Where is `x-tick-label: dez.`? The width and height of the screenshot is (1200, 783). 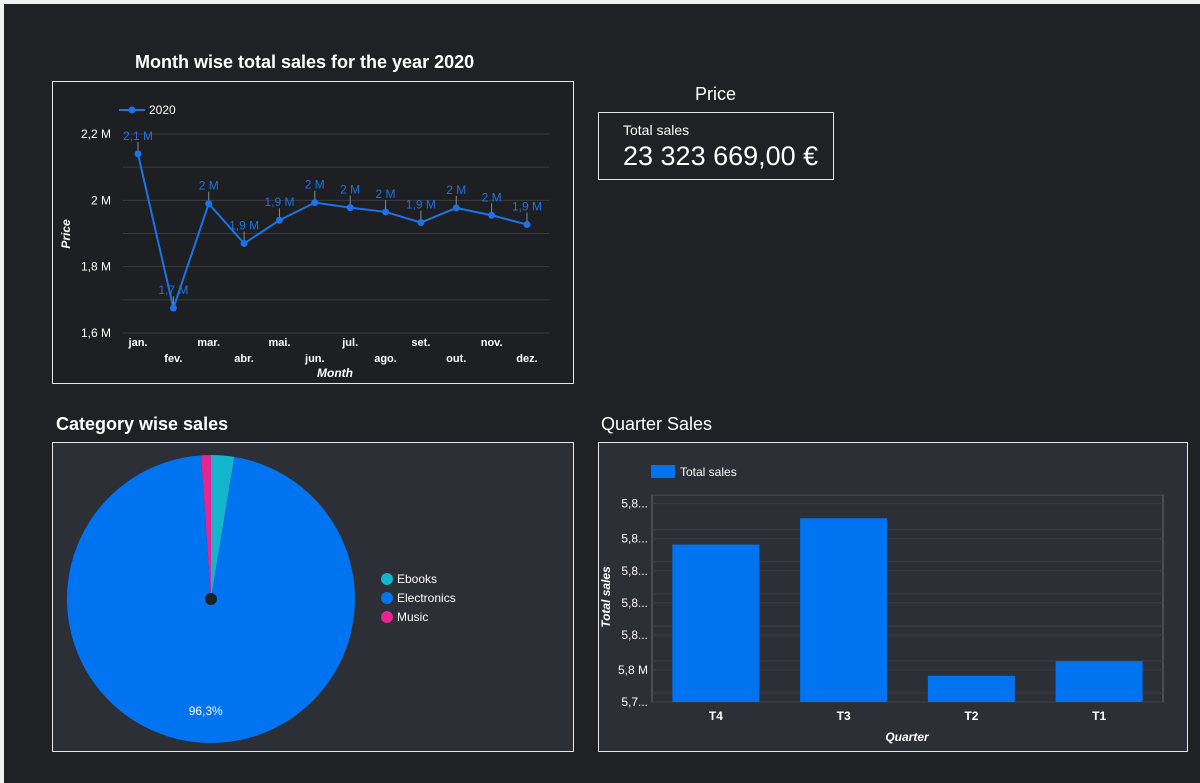
x-tick-label: dez. is located at coordinates (526, 359).